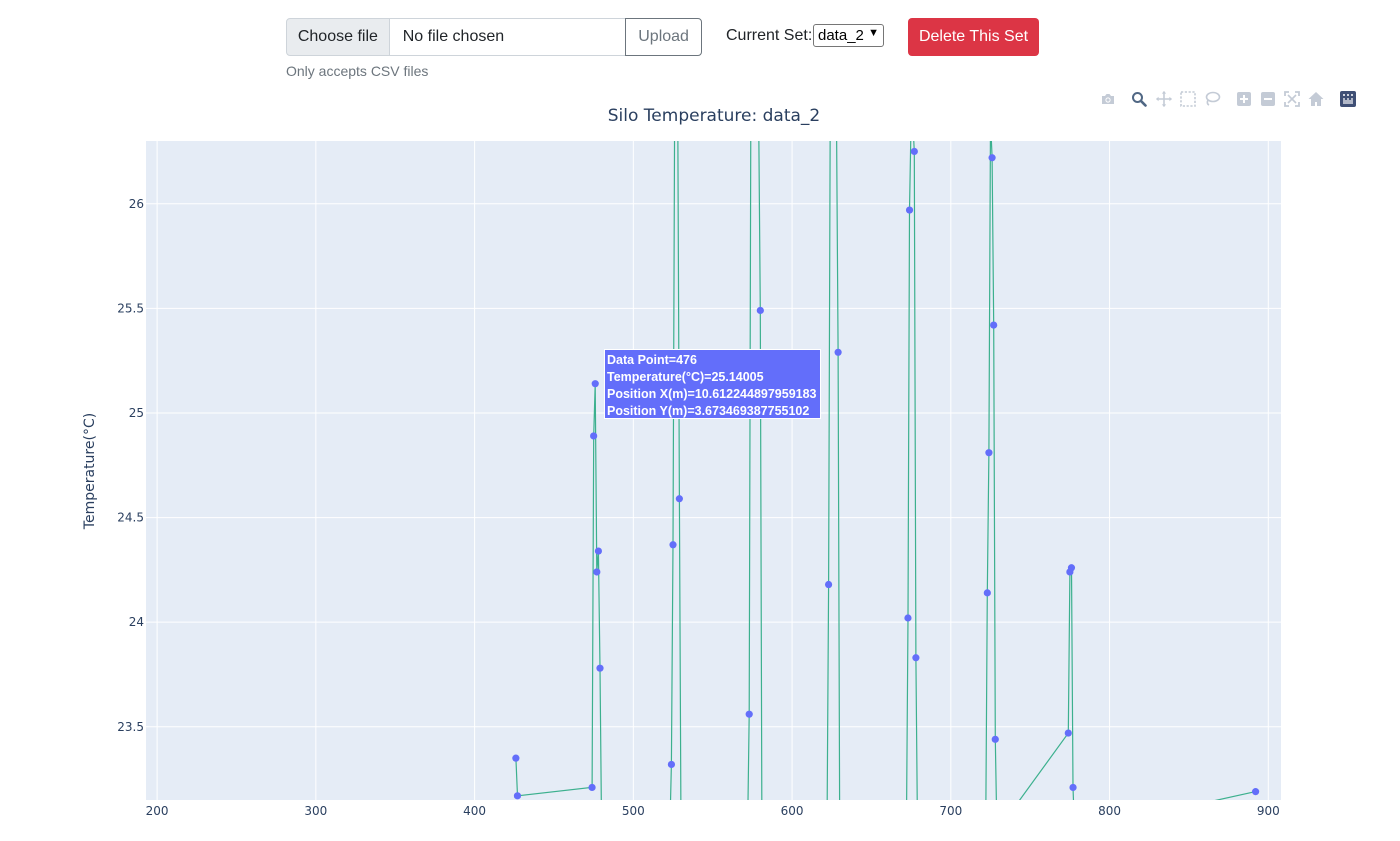 Image resolution: width=1400 pixels, height=841 pixels. Describe the element at coordinates (950, 811) in the screenshot. I see `x-tick-label: 700` at that location.